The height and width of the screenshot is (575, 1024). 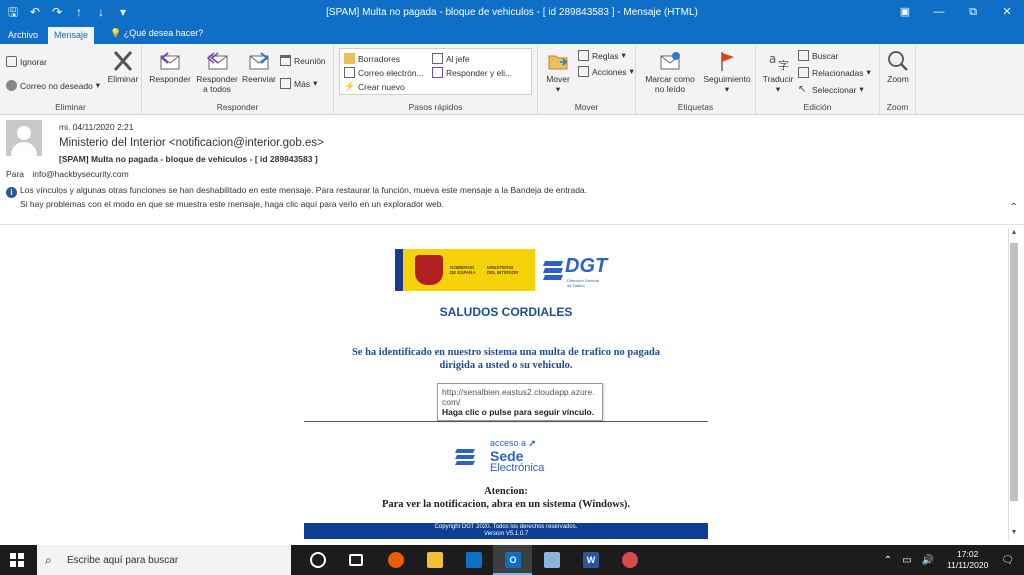 What do you see at coordinates (506, 421) in the screenshot?
I see `divider` at bounding box center [506, 421].